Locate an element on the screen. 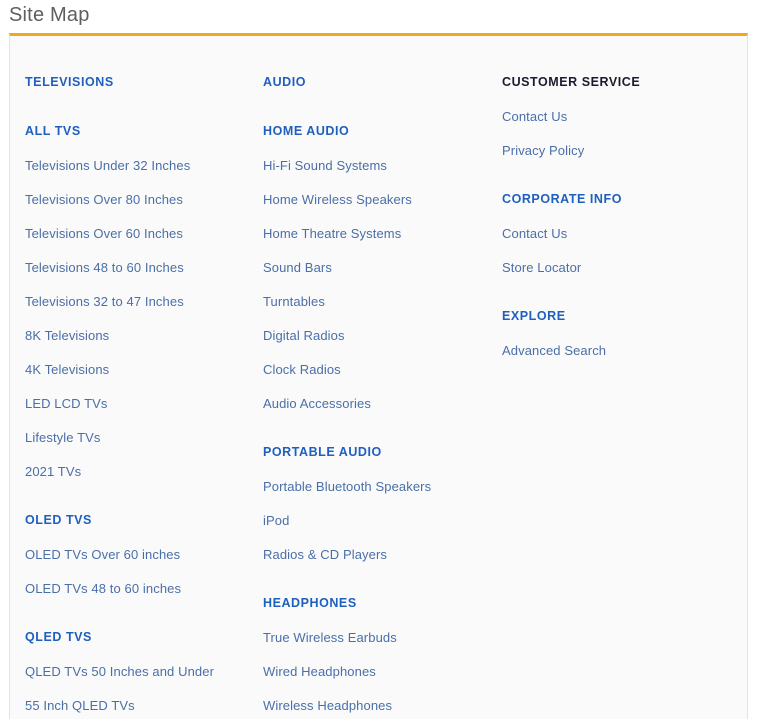 The width and height of the screenshot is (759, 719). sitemap-link: Televisions 32 to 47 Inches is located at coordinates (104, 301).